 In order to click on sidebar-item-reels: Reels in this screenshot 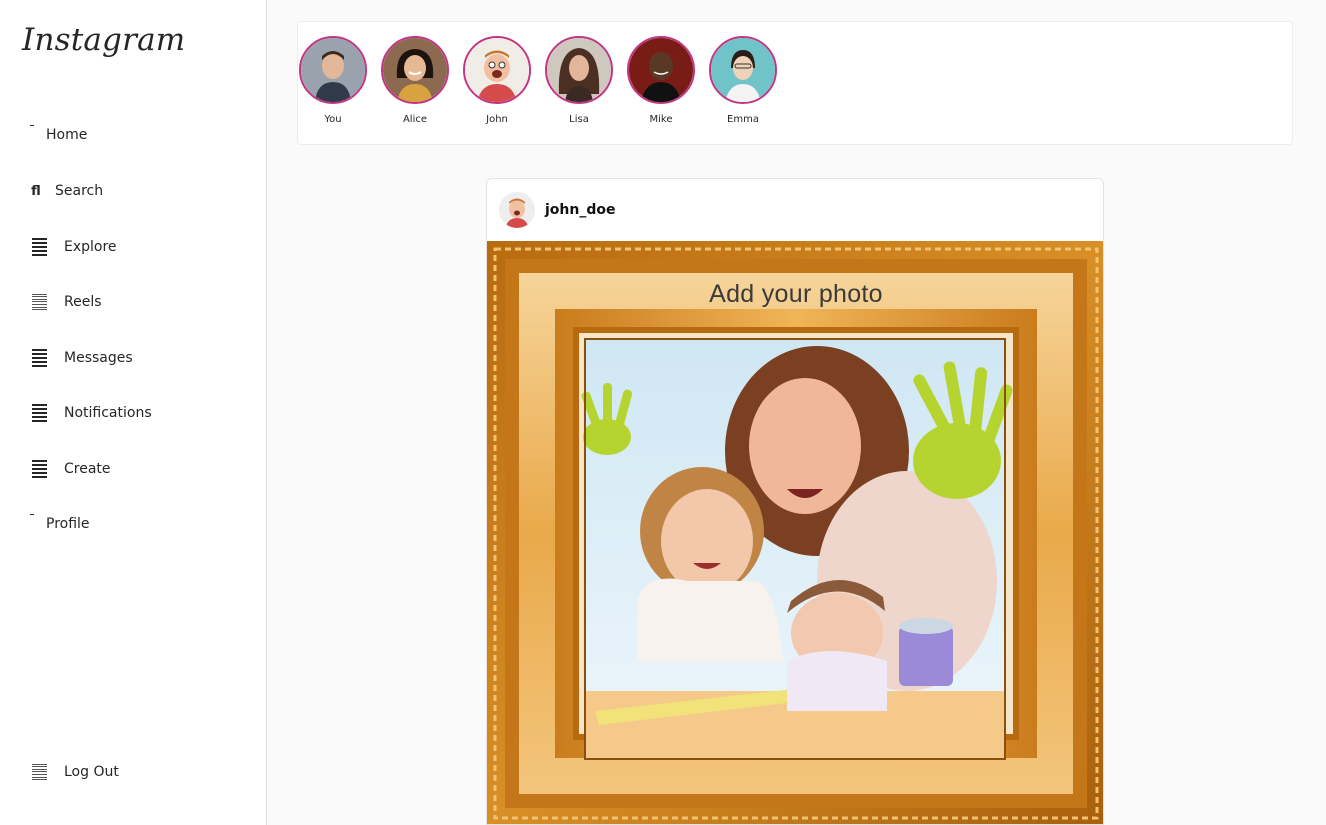, I will do `click(66, 302)`.